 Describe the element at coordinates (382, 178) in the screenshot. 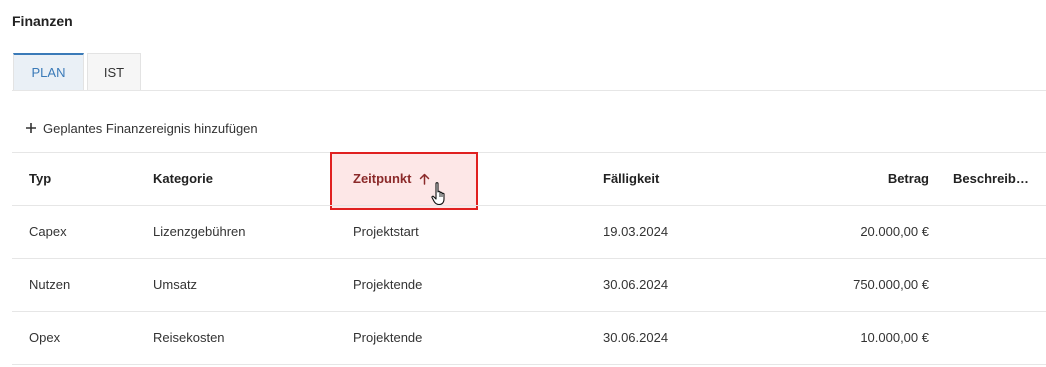

I see `column-header-zeitpunkt-label: Zeitpunkt` at that location.